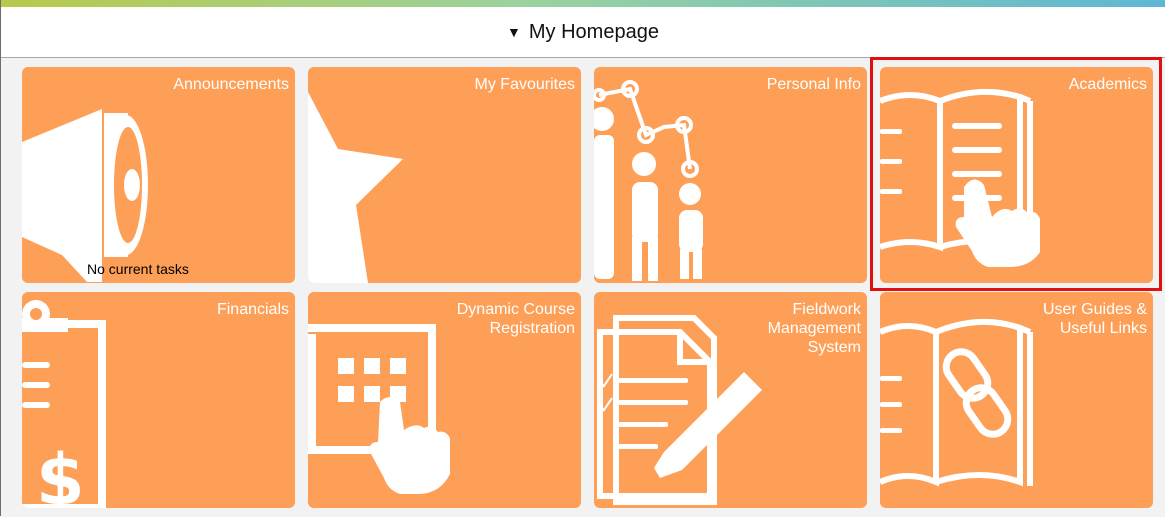 This screenshot has height=517, width=1166. What do you see at coordinates (252, 309) in the screenshot?
I see `tile-title: Financials` at bounding box center [252, 309].